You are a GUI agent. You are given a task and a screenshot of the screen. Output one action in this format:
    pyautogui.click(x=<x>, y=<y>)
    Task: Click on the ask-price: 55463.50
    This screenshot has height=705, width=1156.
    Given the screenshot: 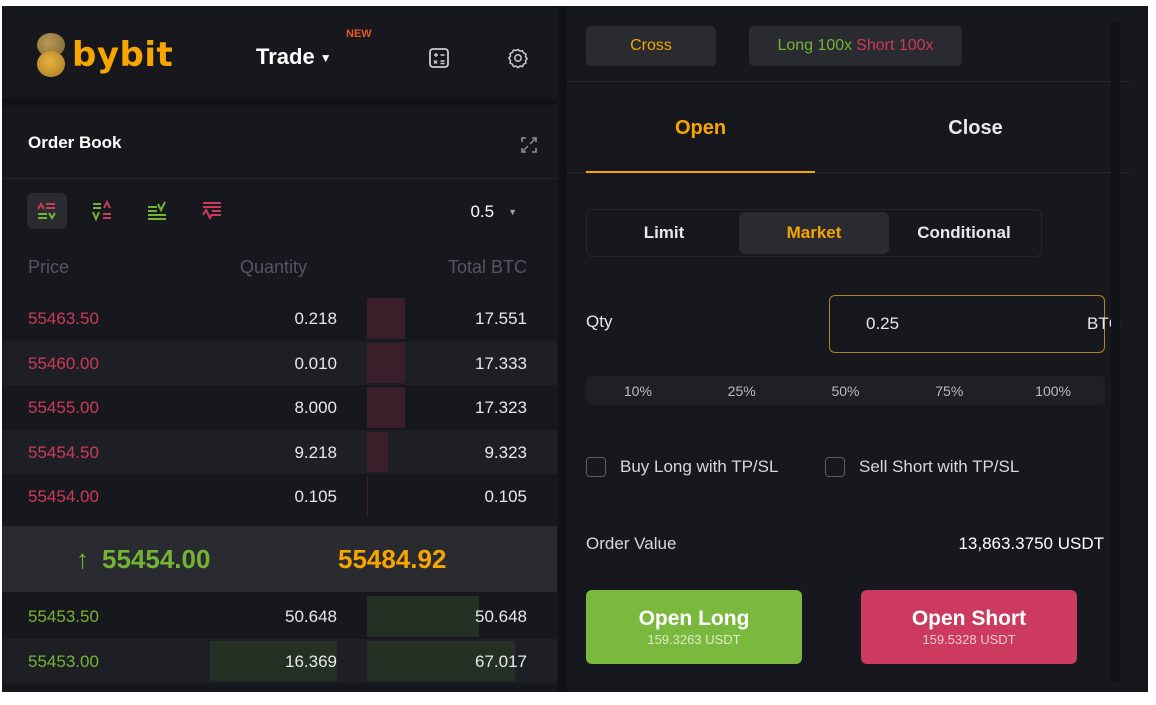 What is the action you would take?
    pyautogui.click(x=63, y=318)
    